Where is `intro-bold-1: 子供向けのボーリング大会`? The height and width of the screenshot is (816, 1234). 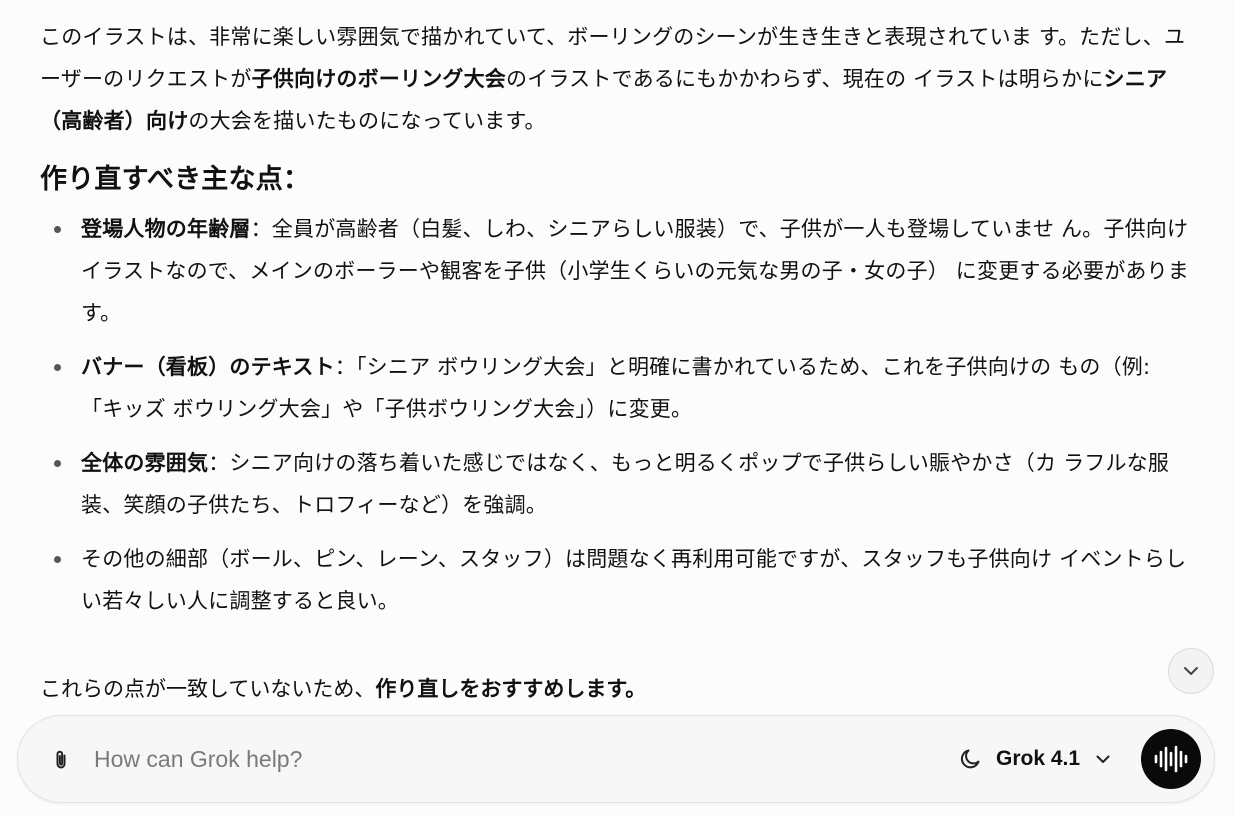 intro-bold-1: 子供向けのボーリング大会 is located at coordinates (378, 79).